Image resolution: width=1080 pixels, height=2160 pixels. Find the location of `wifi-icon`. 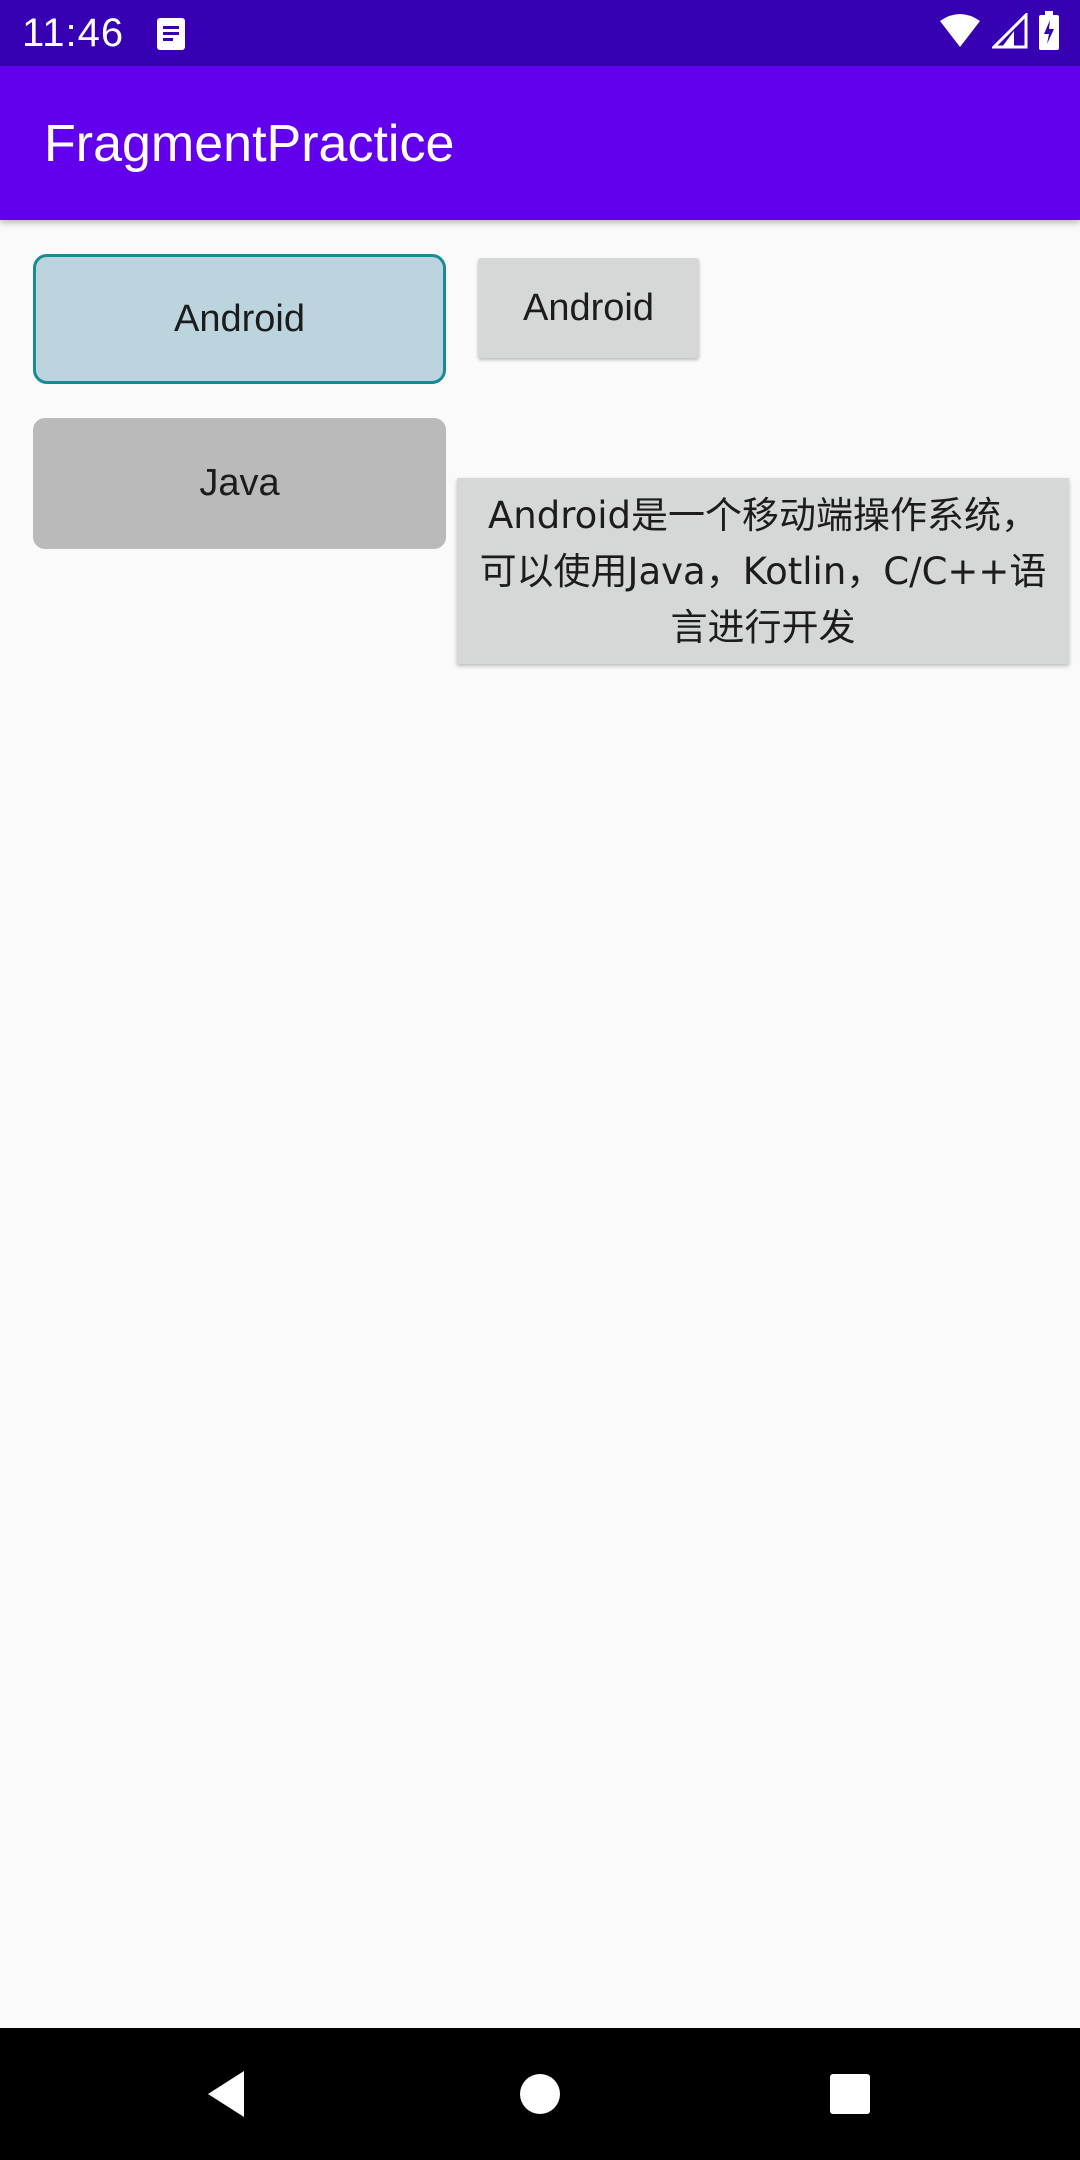

wifi-icon is located at coordinates (960, 33).